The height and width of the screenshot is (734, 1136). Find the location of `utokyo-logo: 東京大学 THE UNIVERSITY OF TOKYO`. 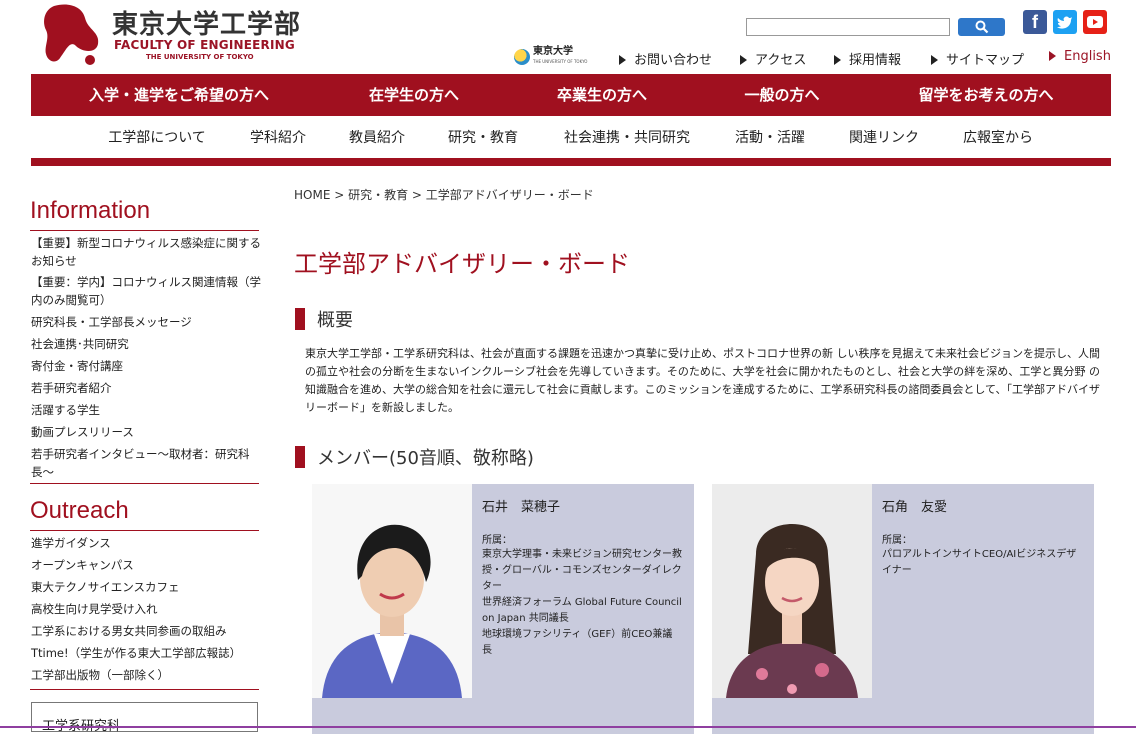

utokyo-logo: 東京大学 THE UNIVERSITY OF TOKYO is located at coordinates (550, 57).